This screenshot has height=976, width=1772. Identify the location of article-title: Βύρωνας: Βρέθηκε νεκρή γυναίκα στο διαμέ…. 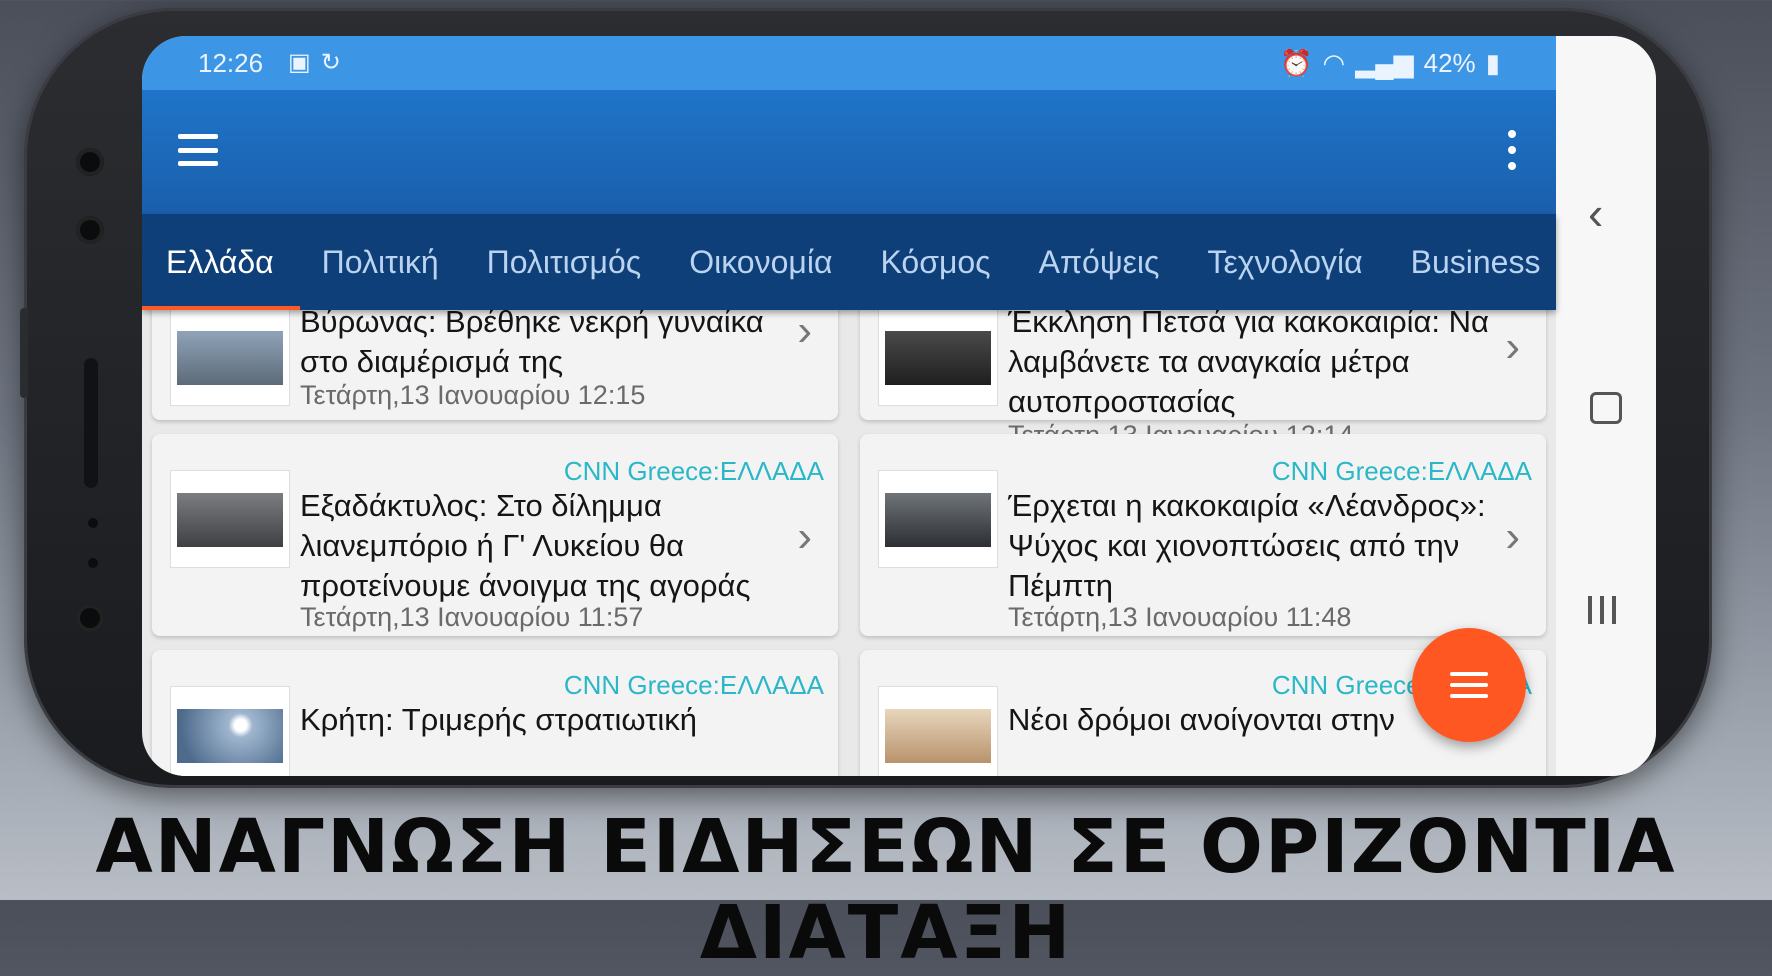
(532, 341).